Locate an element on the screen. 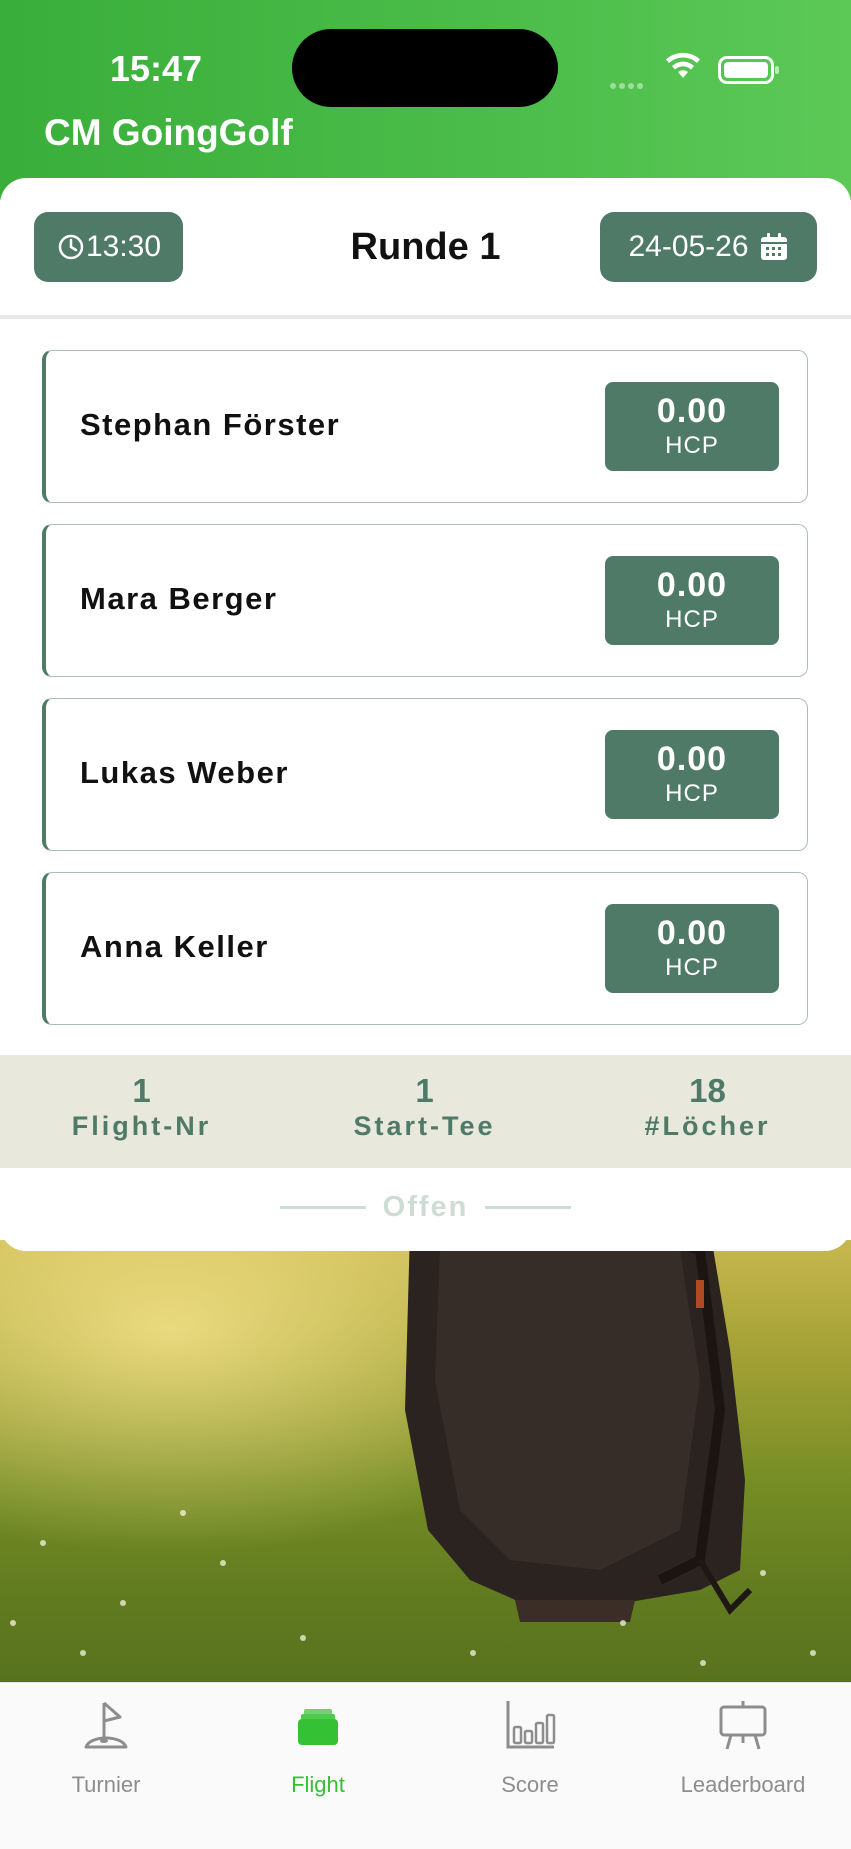 This screenshot has height=1849, width=851. header-divider is located at coordinates (425, 317).